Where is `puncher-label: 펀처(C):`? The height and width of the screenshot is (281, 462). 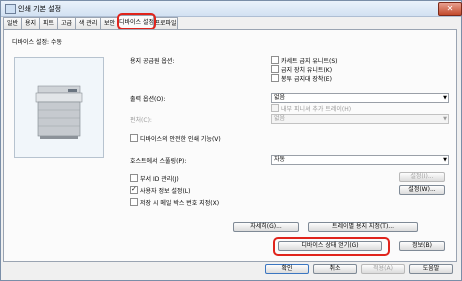 puncher-label: 펀처(C): is located at coordinates (141, 120).